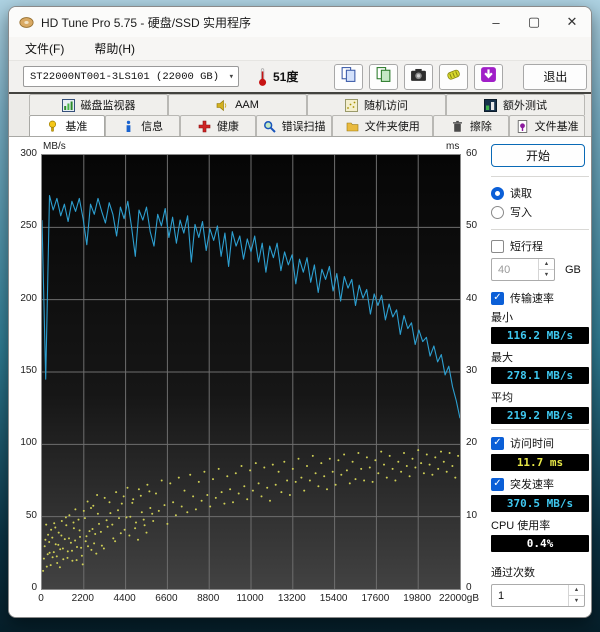  I want to click on tab-disk-monitor: 磁盘监视器, so click(98, 104).